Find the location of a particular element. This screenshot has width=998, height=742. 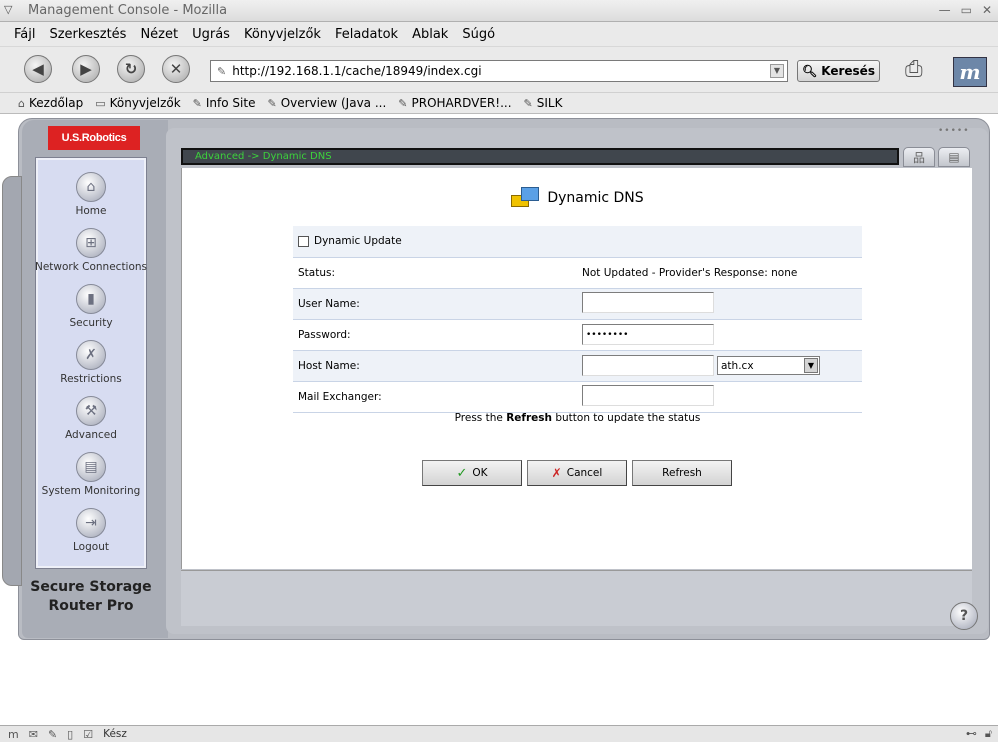

mail-exchanger-field is located at coordinates (648, 395).